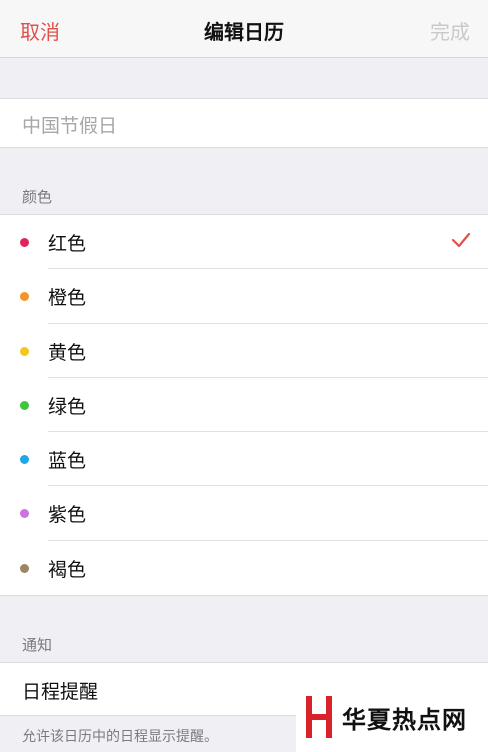  I want to click on navigation-bar: 取消 编辑日历 完成, so click(244, 29).